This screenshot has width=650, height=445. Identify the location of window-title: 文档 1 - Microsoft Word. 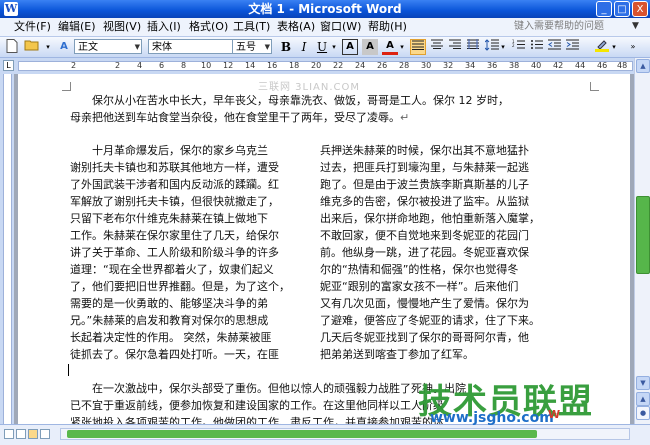
(325, 9).